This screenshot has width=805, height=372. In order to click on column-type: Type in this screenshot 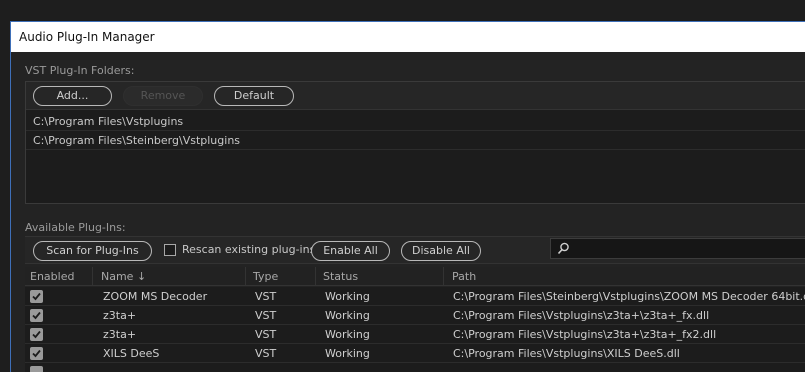, I will do `click(265, 276)`.